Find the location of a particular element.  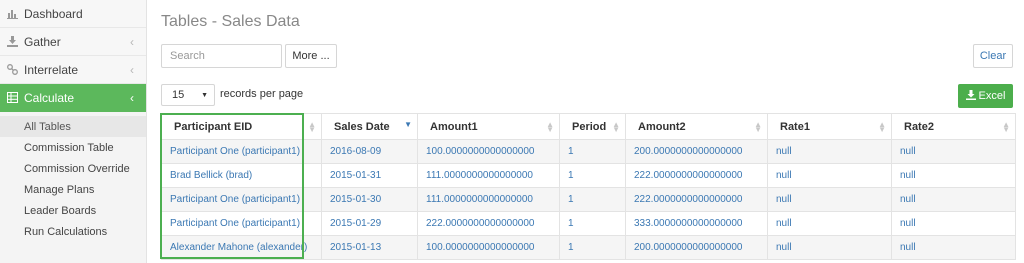

cell-sales-date: 2015-01-31 is located at coordinates (369, 175).